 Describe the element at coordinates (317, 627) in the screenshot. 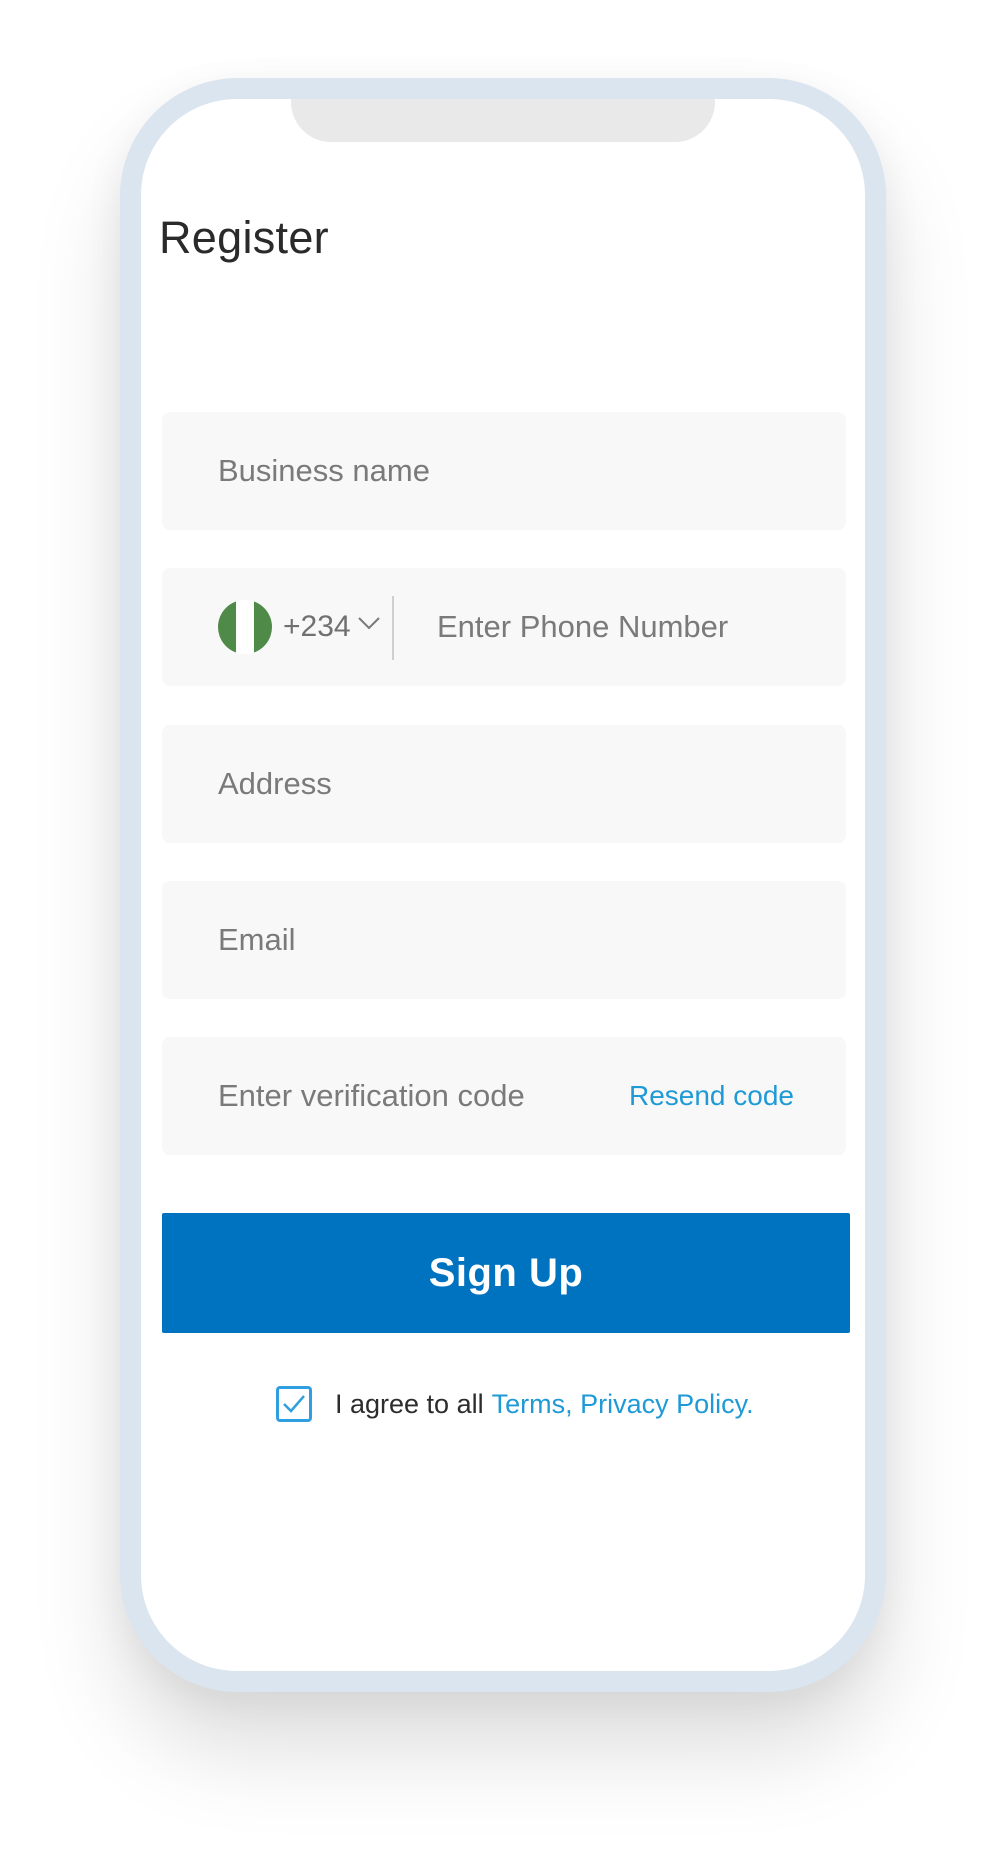

I see `country-code-selector: +234` at that location.